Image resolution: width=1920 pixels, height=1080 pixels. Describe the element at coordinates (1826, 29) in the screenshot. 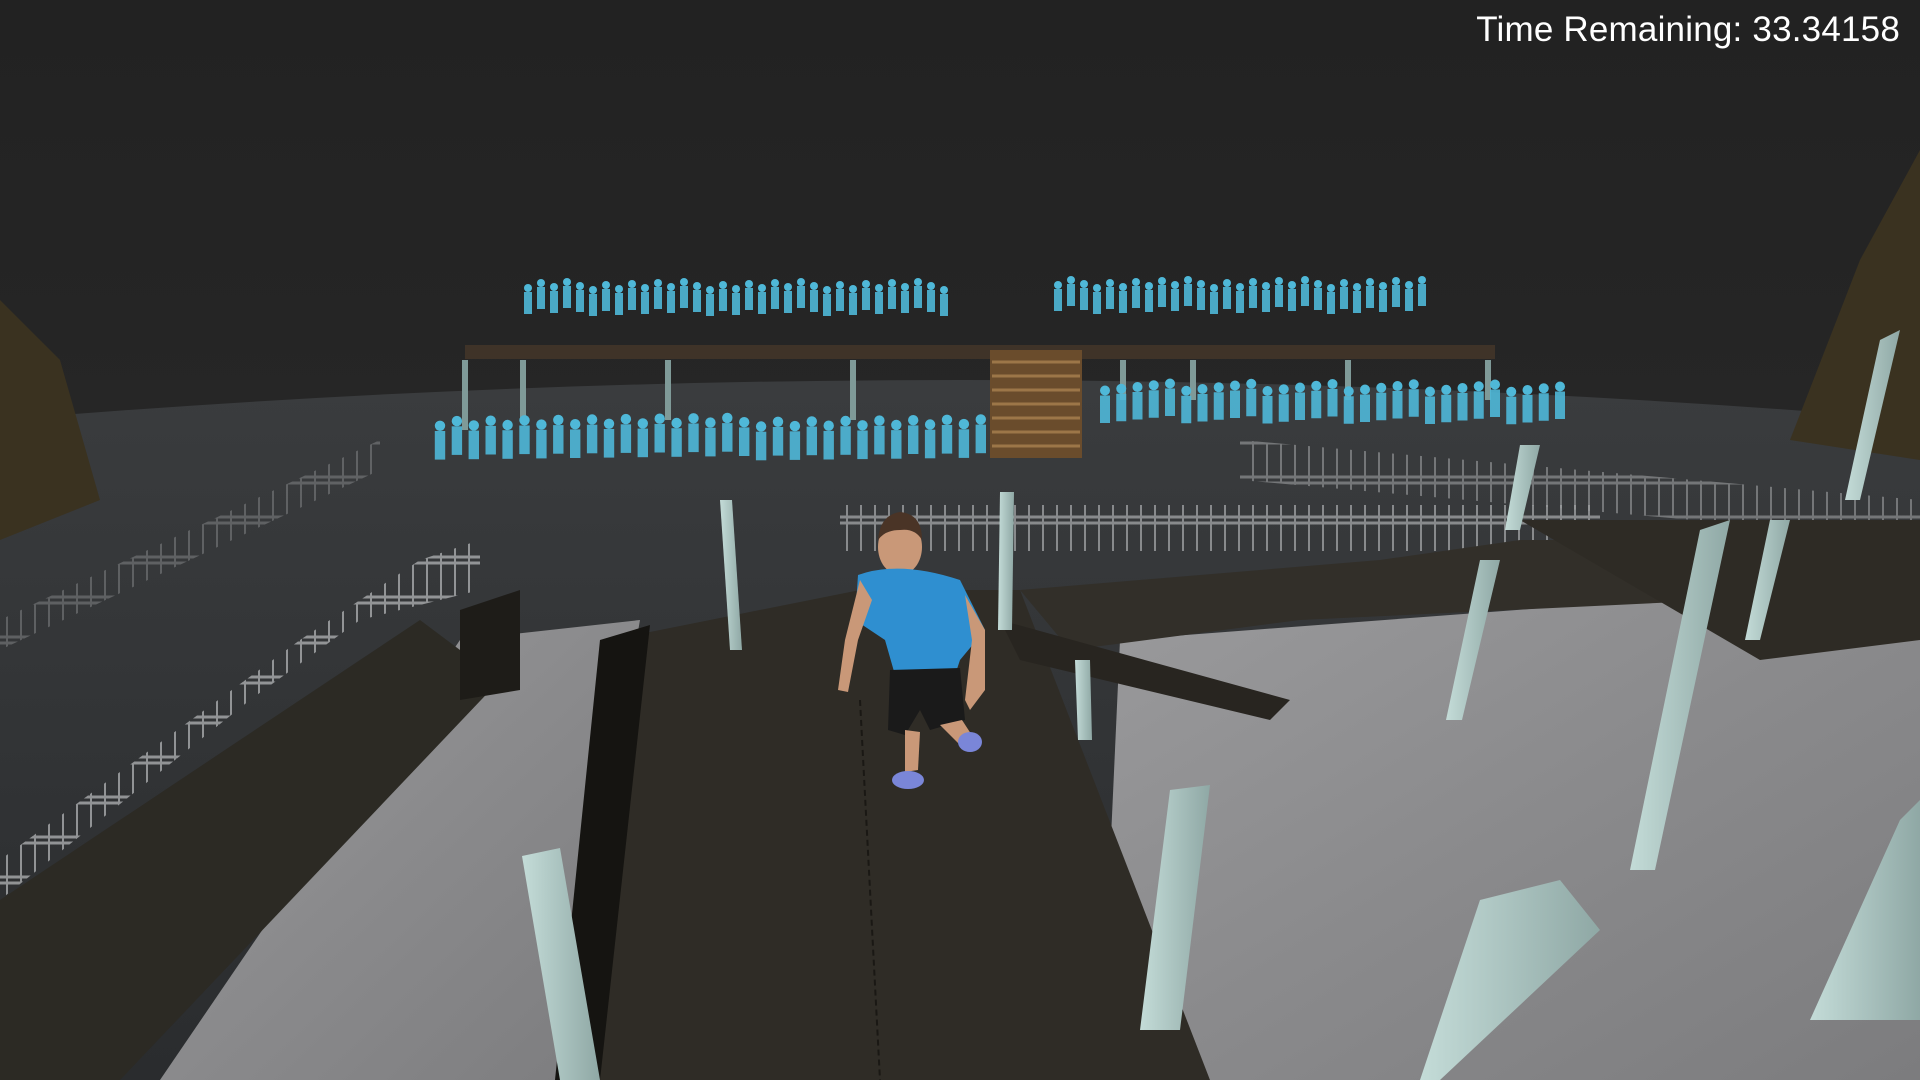

I see `timer-value: 33.34158` at that location.